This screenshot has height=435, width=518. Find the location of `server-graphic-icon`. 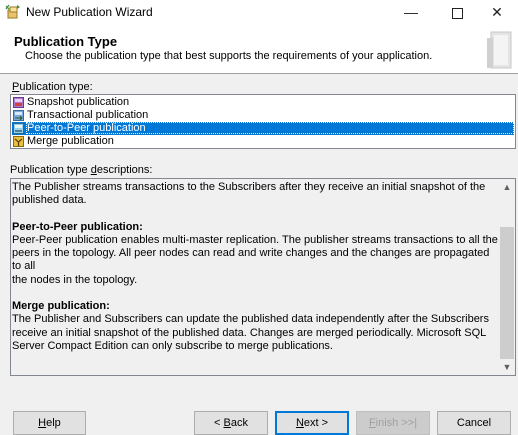

server-graphic-icon is located at coordinates (499, 50).